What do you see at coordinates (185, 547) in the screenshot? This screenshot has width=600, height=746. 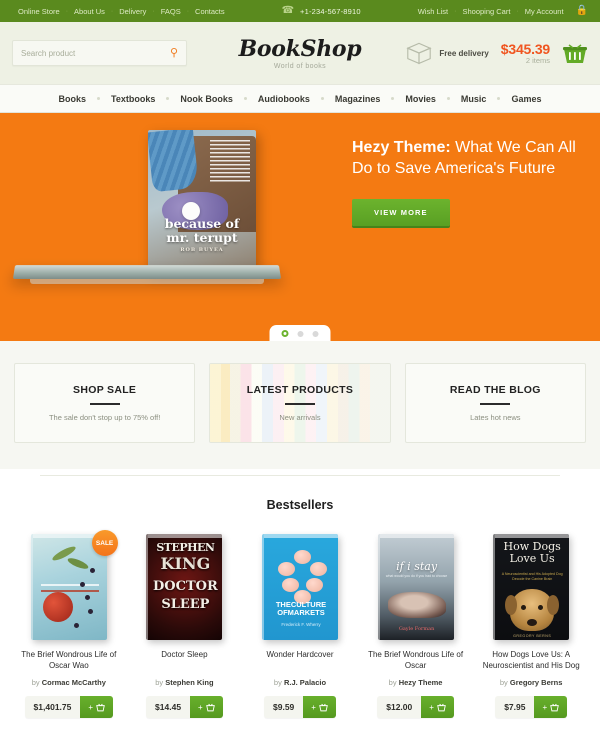 I see `cover-text-line: STEPHEN` at bounding box center [185, 547].